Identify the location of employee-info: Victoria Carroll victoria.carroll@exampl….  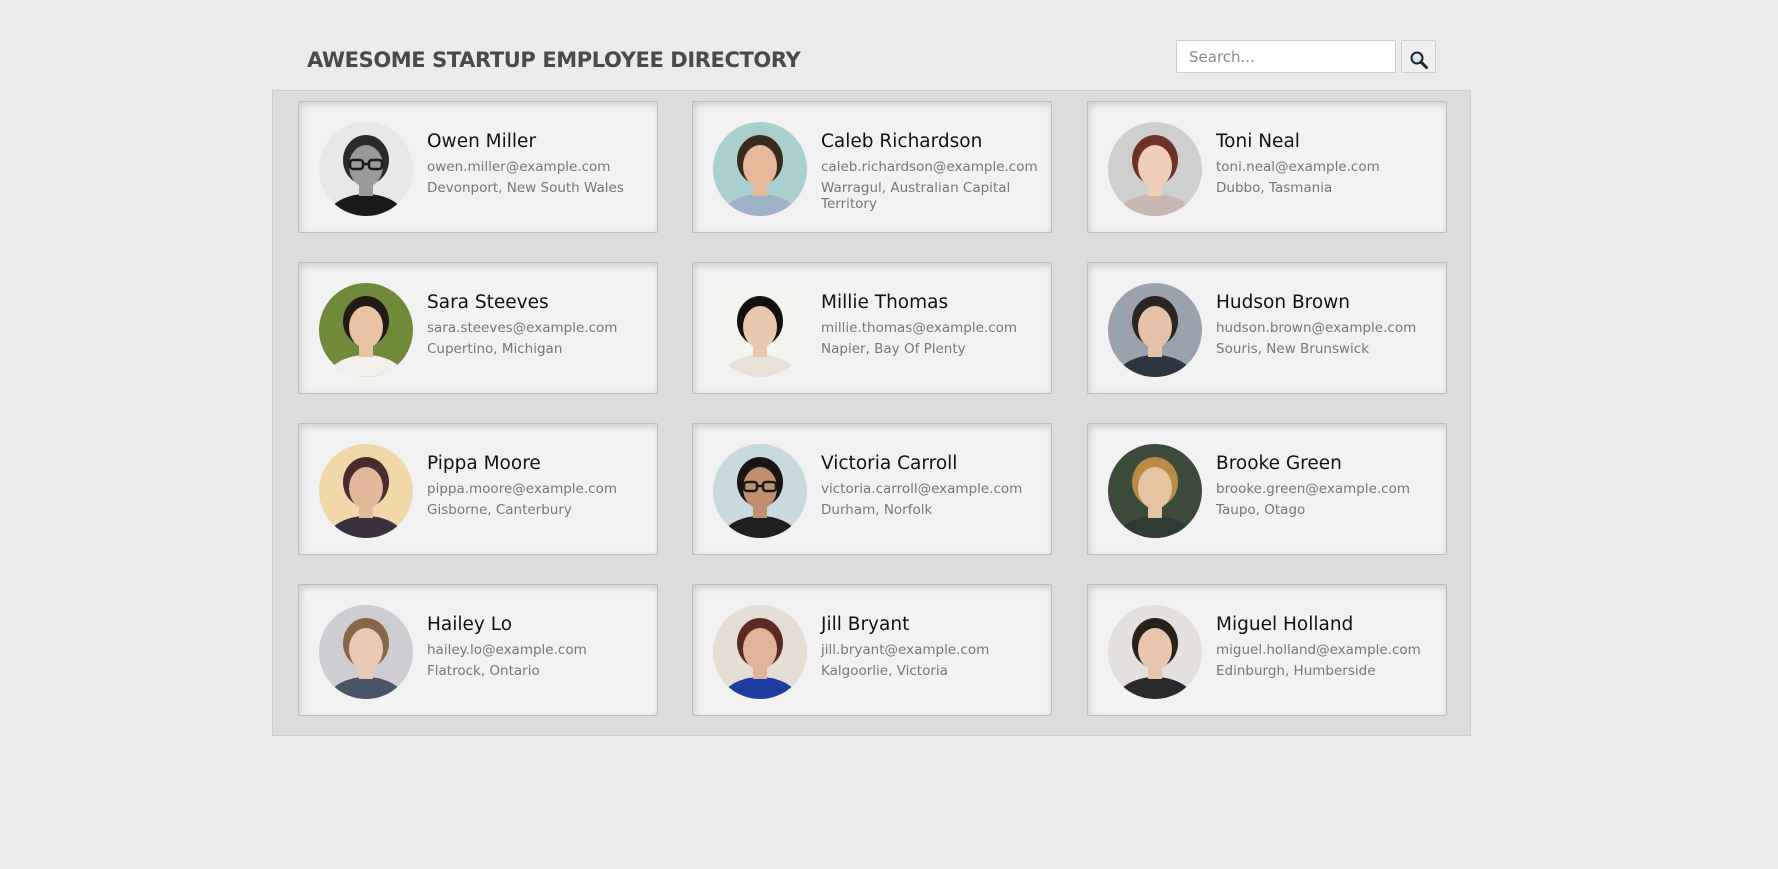
(932, 485).